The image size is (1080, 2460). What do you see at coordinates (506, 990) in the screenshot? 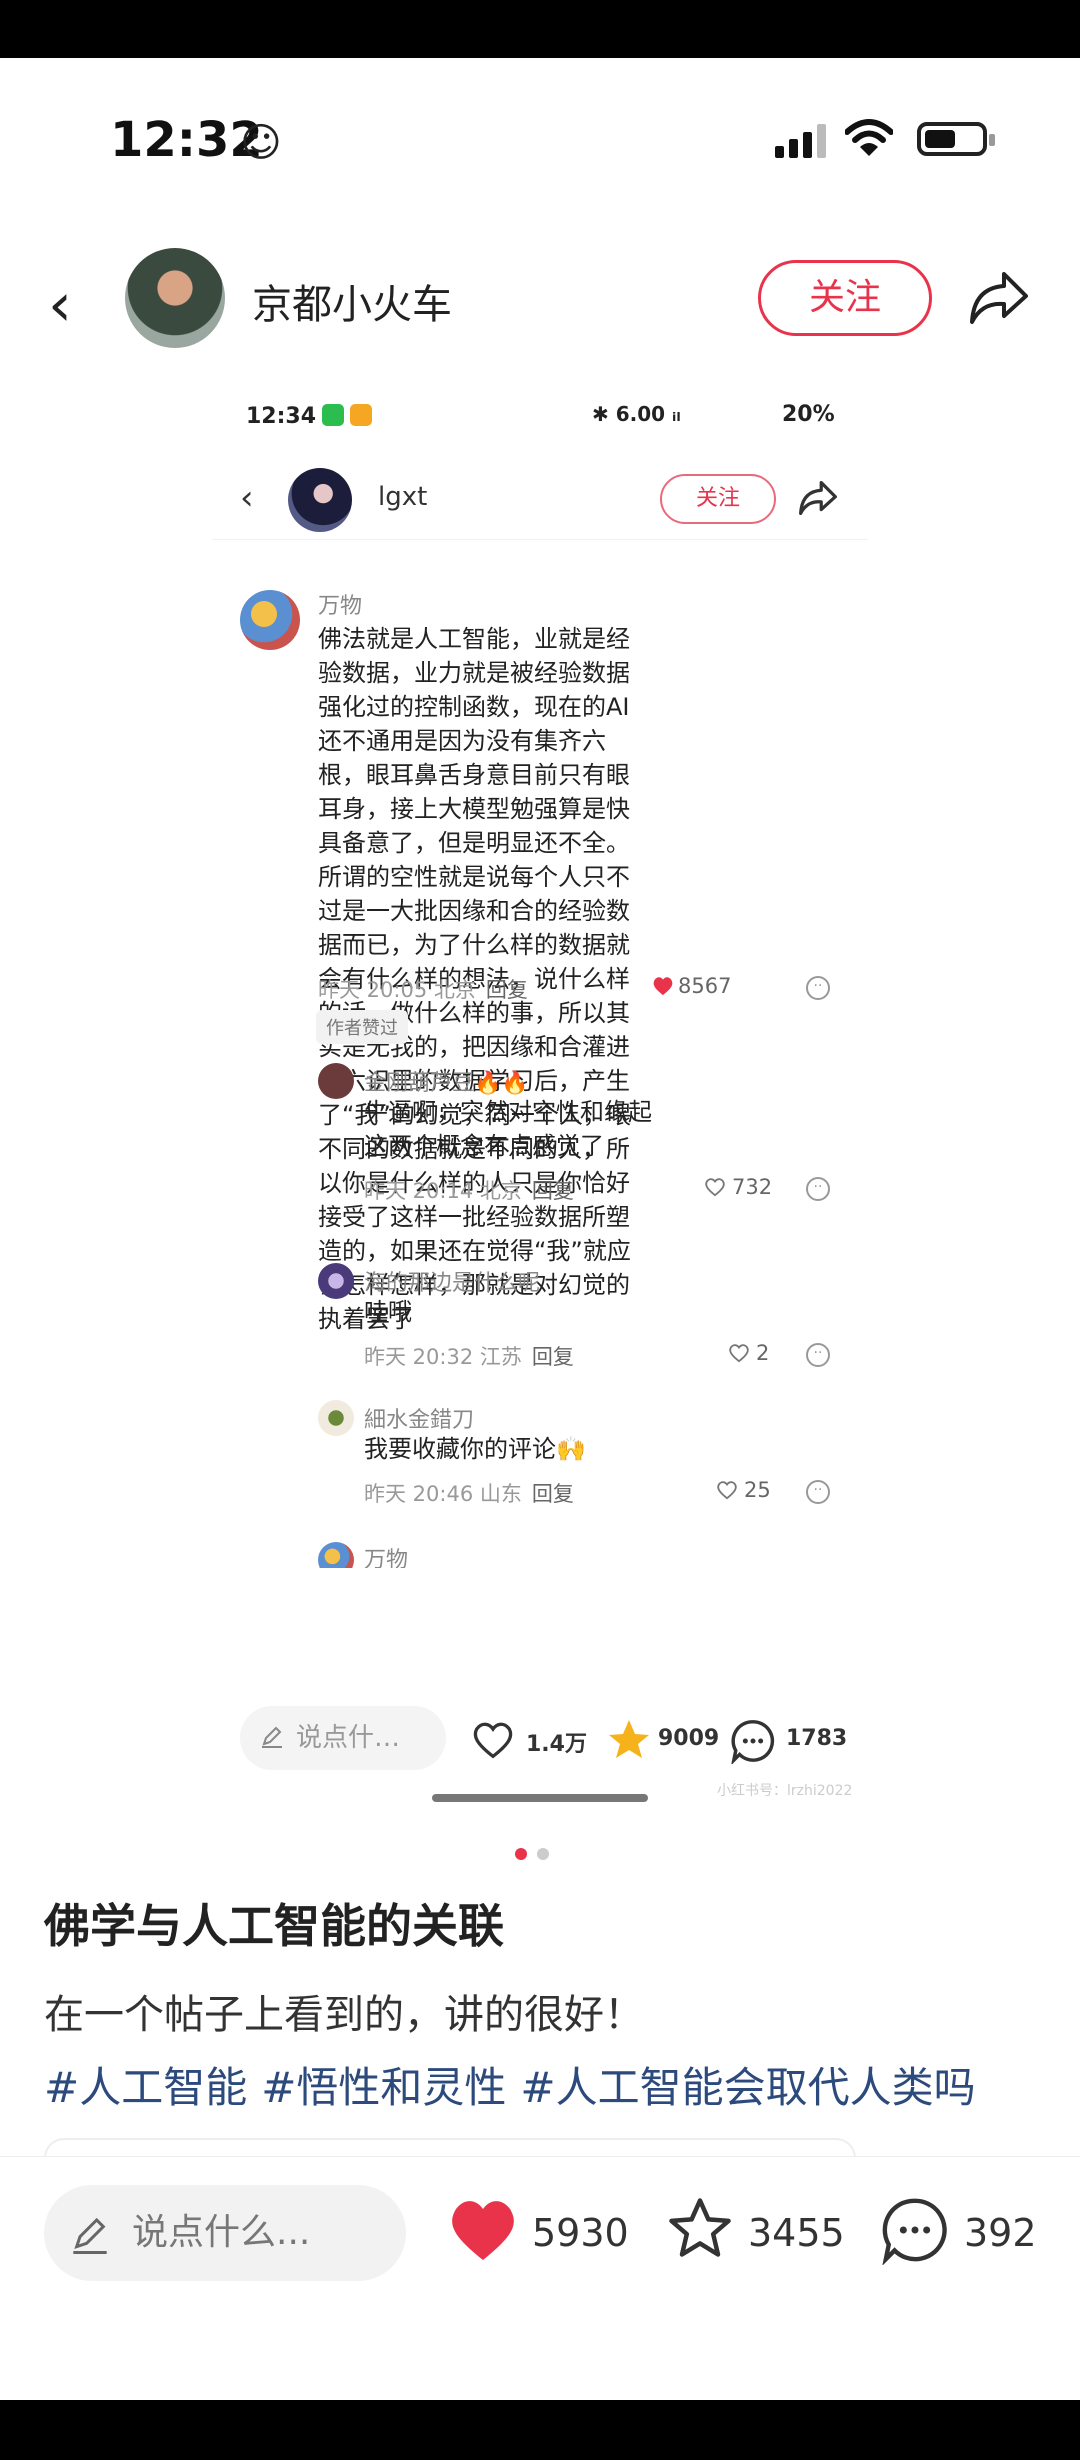
I see `comment-reply: 回复` at bounding box center [506, 990].